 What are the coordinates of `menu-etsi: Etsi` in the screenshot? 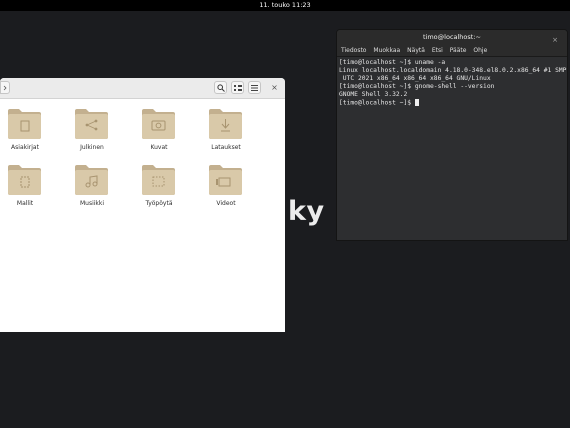 It's located at (437, 50).